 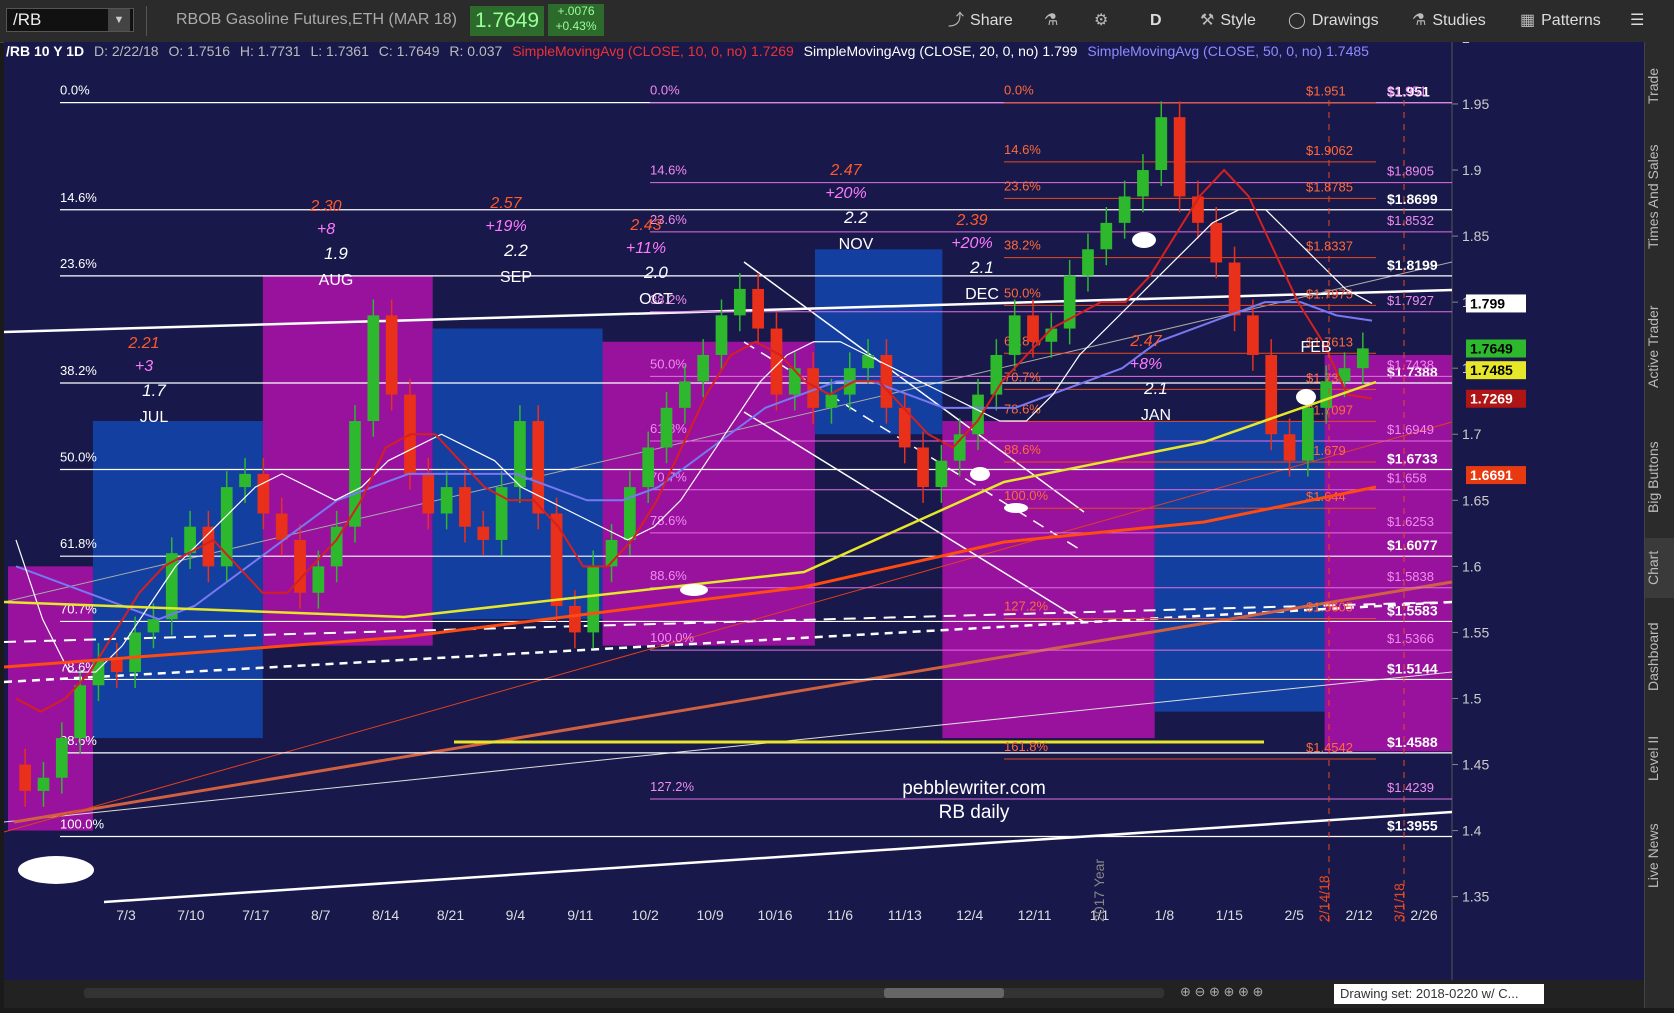 I want to click on info-date: D: 2/22/18, so click(x=126, y=51).